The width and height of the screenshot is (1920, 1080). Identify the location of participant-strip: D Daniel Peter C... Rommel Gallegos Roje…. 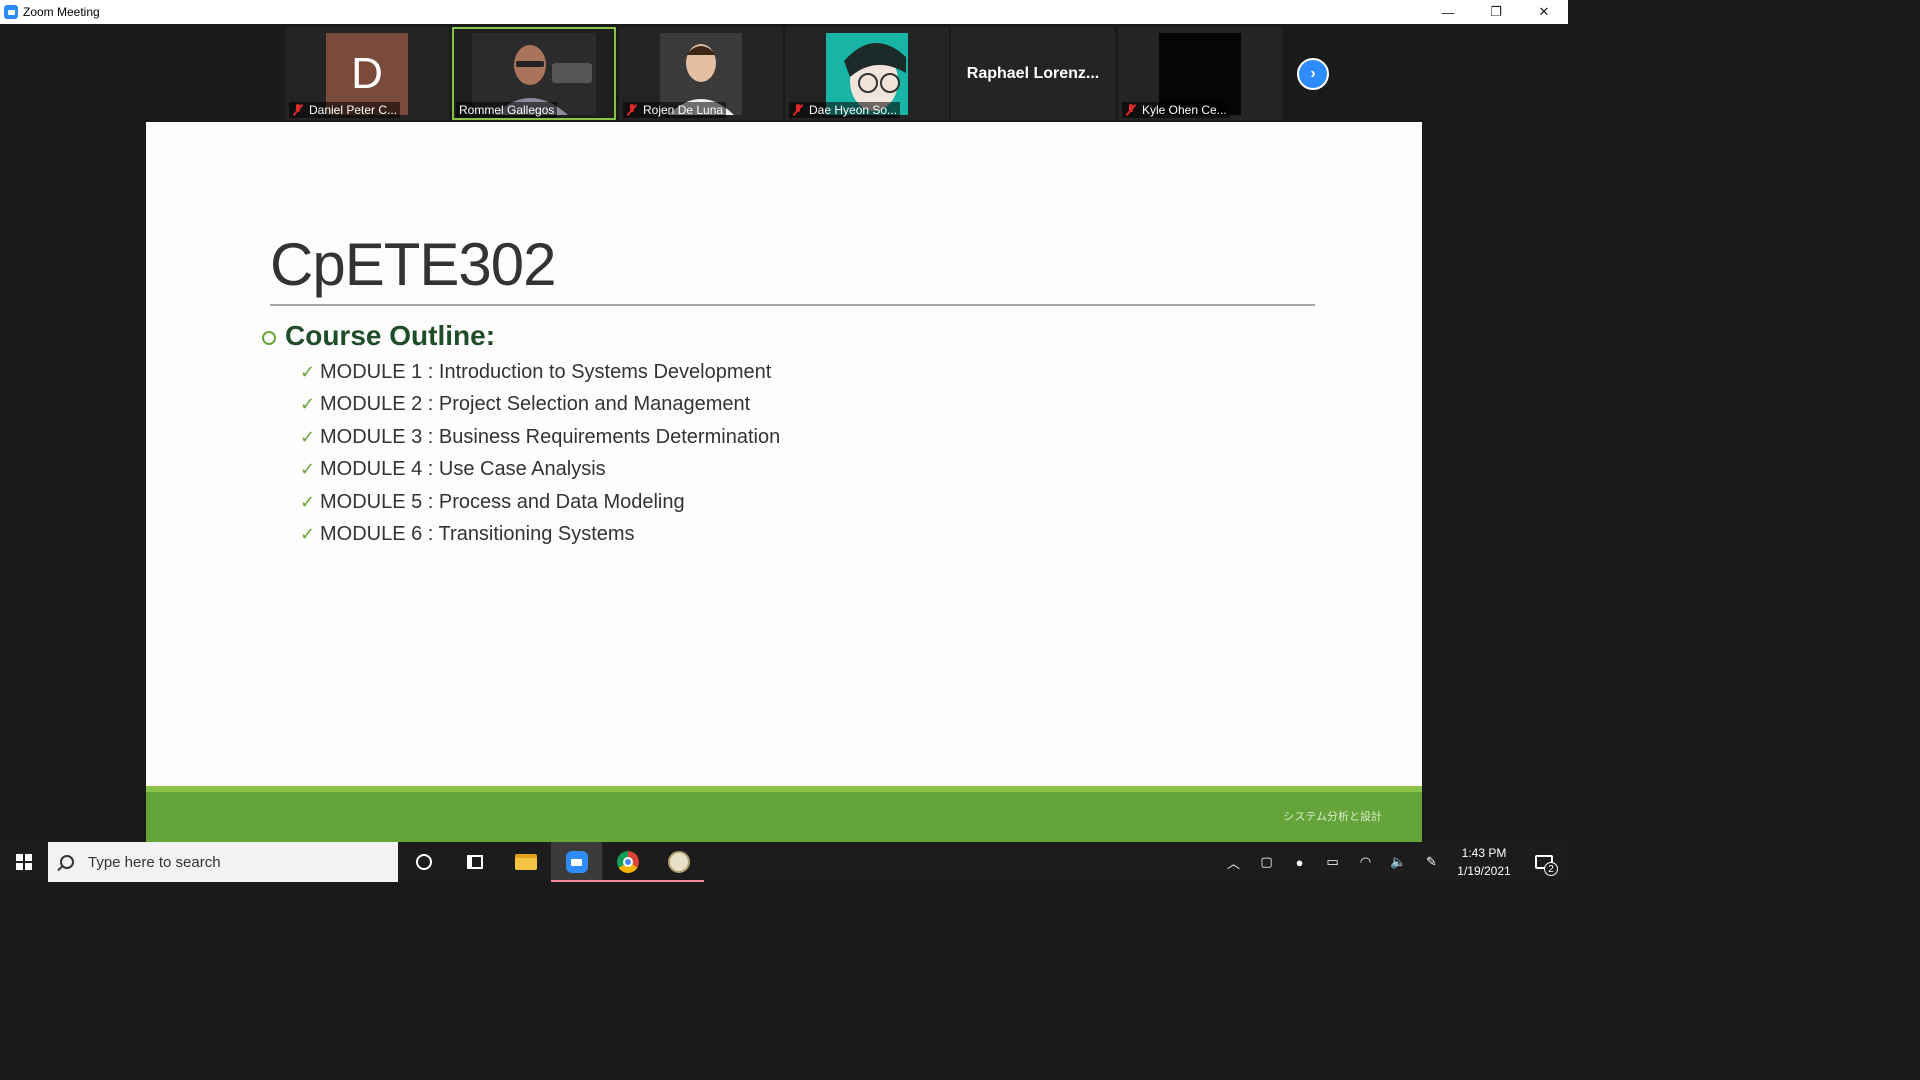
(784, 73).